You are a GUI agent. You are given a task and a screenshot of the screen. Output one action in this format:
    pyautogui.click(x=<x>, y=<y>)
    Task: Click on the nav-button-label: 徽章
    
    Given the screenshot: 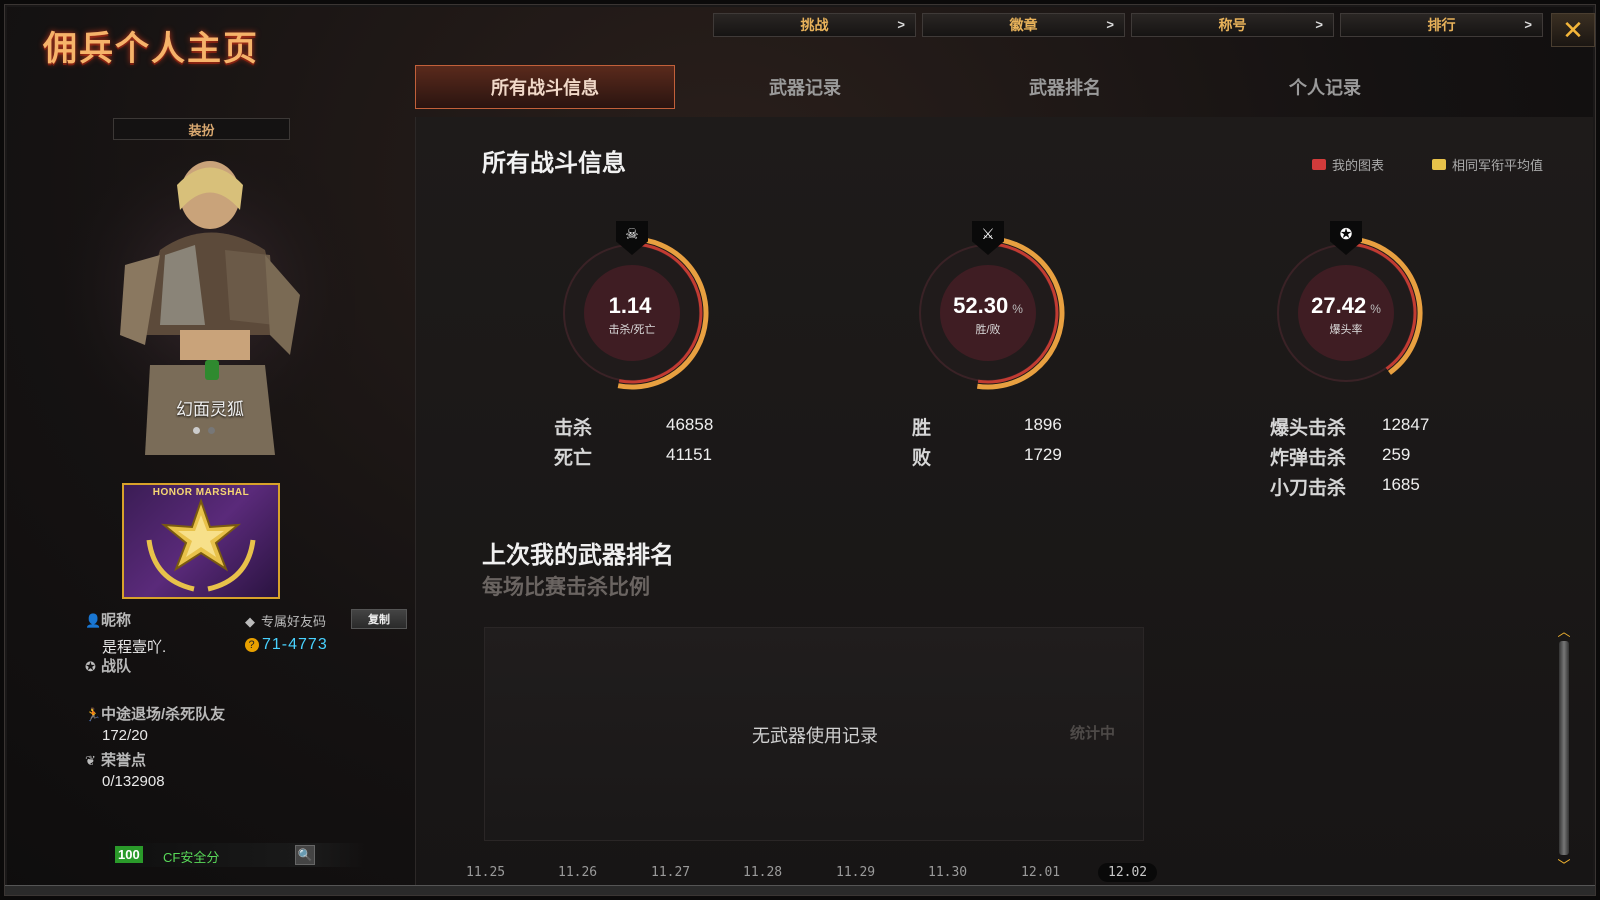 What is the action you would take?
    pyautogui.click(x=1023, y=25)
    